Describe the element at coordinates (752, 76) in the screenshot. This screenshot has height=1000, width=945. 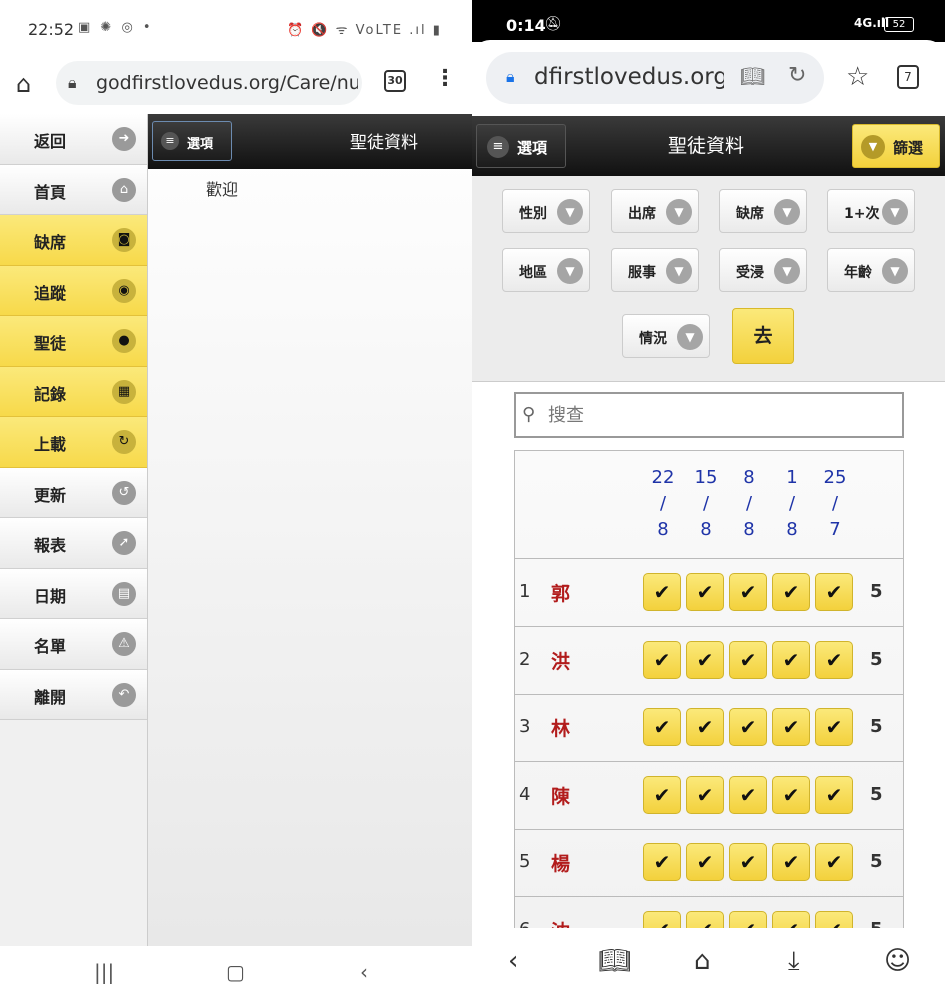
I see `reader-mode-icon: 📖︎` at that location.